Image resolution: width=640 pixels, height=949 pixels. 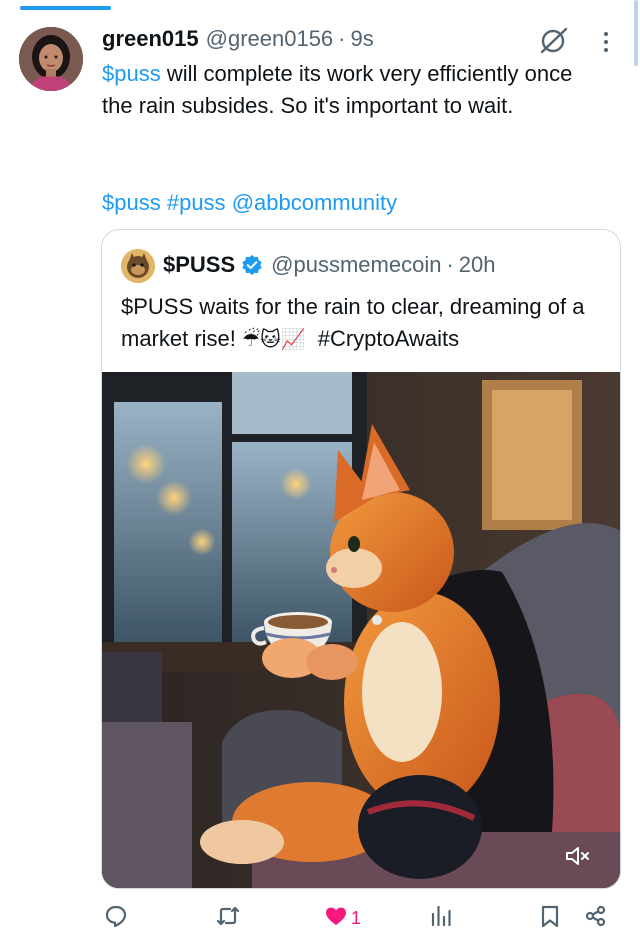 I want to click on like-button: 1, so click(x=342, y=918).